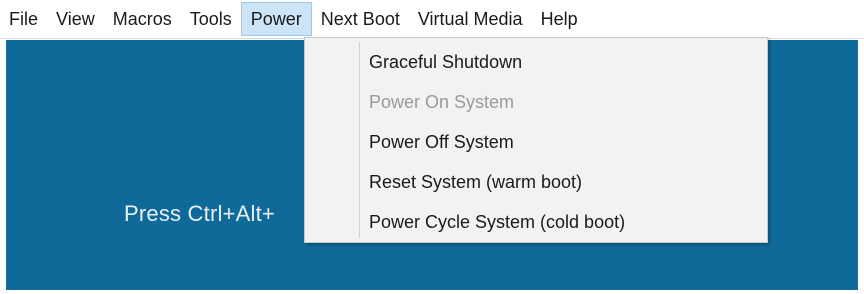  Describe the element at coordinates (359, 140) in the screenshot. I see `menu-gutter-divider` at that location.